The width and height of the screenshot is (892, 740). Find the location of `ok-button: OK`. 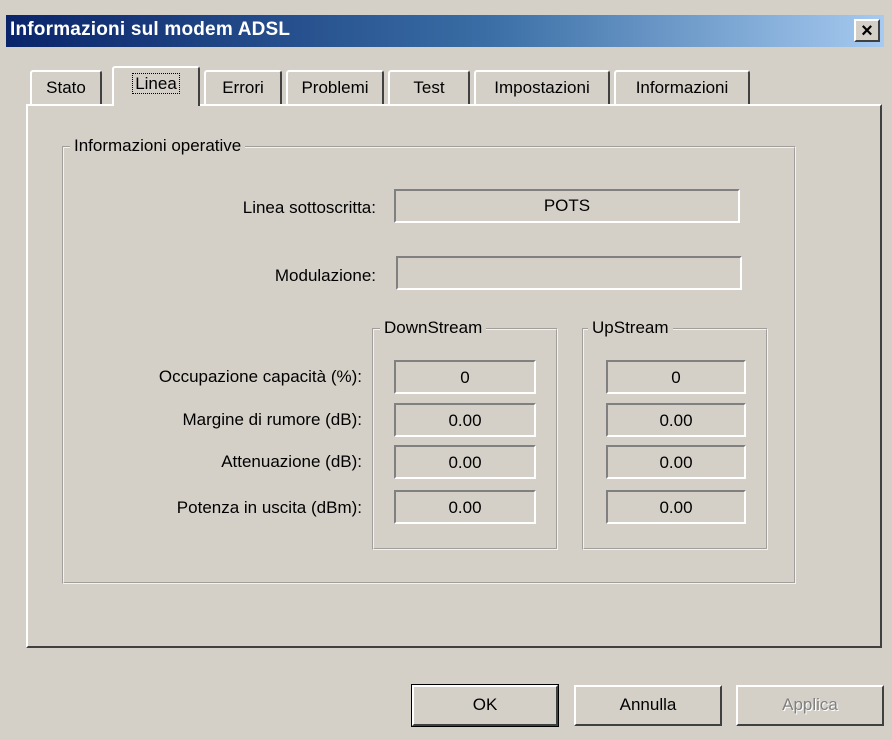

ok-button: OK is located at coordinates (485, 705).